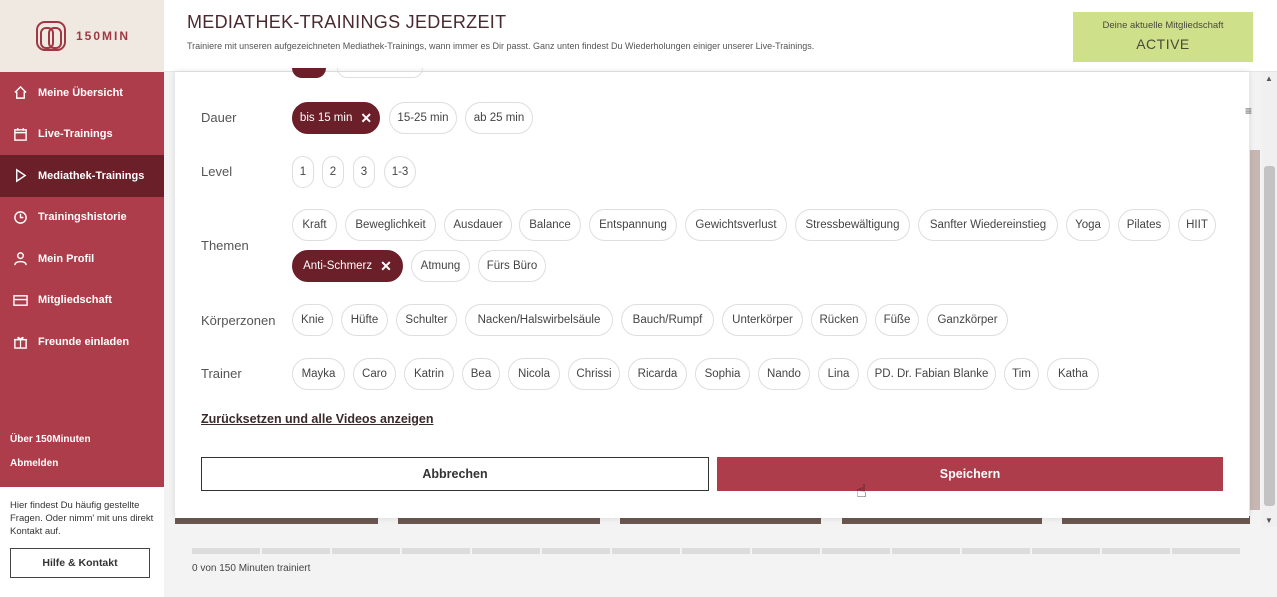 Image resolution: width=1277 pixels, height=597 pixels. I want to click on chip-label: Pilates, so click(1144, 225).